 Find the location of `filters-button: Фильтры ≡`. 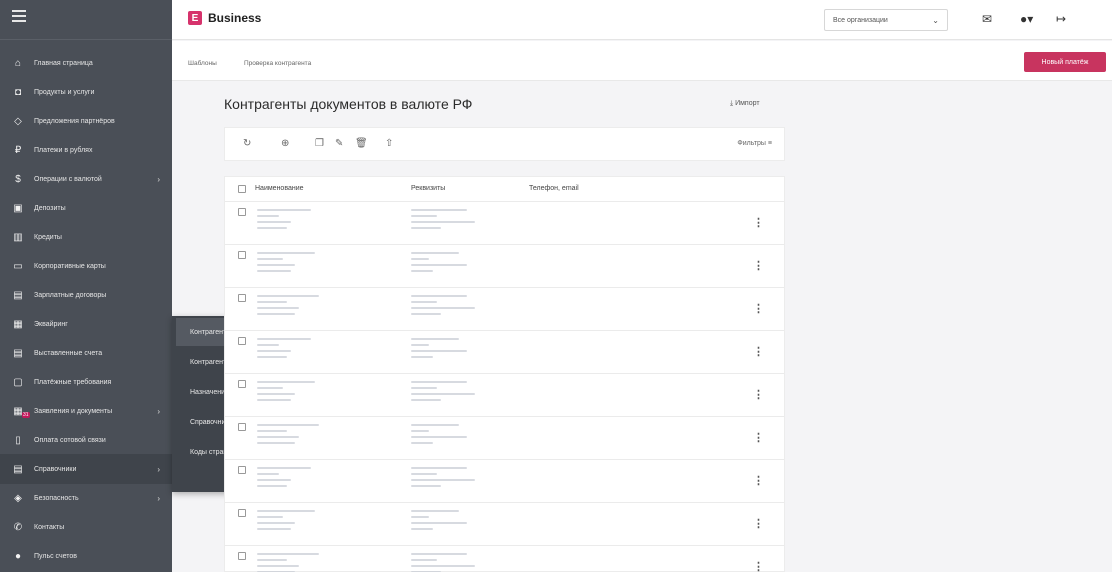

filters-button: Фильтры ≡ is located at coordinates (754, 143).